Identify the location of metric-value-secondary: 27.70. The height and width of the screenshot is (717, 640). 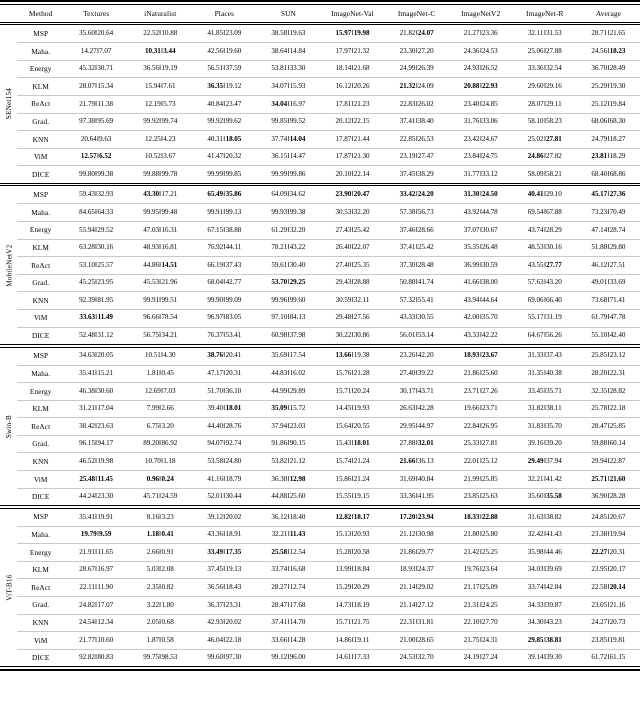
(489, 622).